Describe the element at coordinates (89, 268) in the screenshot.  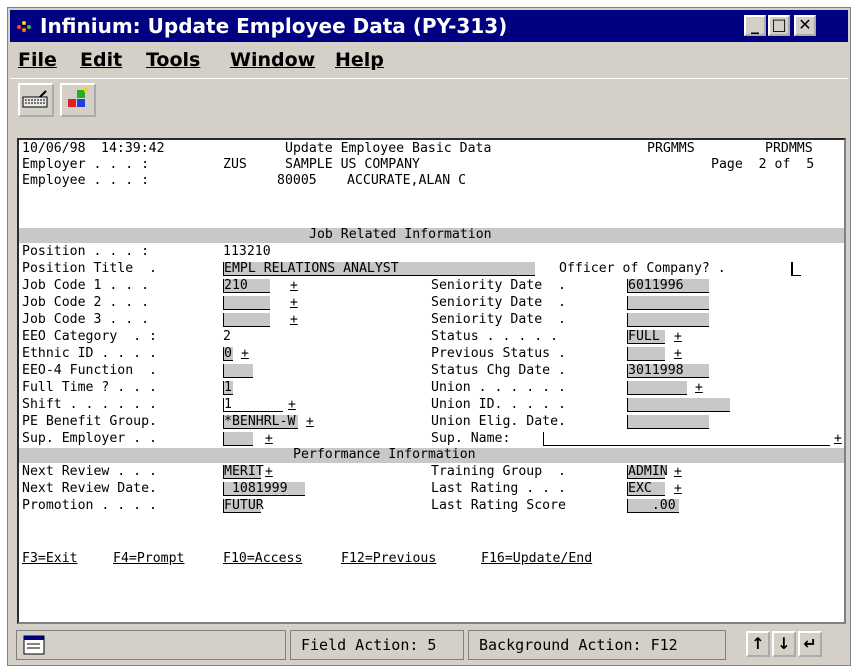
I see `position-title-label: Position Title .` at that location.